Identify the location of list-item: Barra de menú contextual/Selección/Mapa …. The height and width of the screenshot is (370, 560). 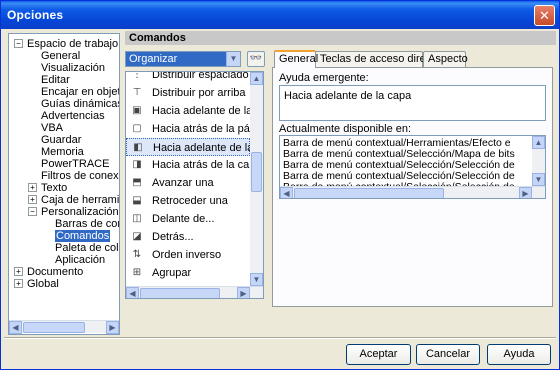
(406, 154).